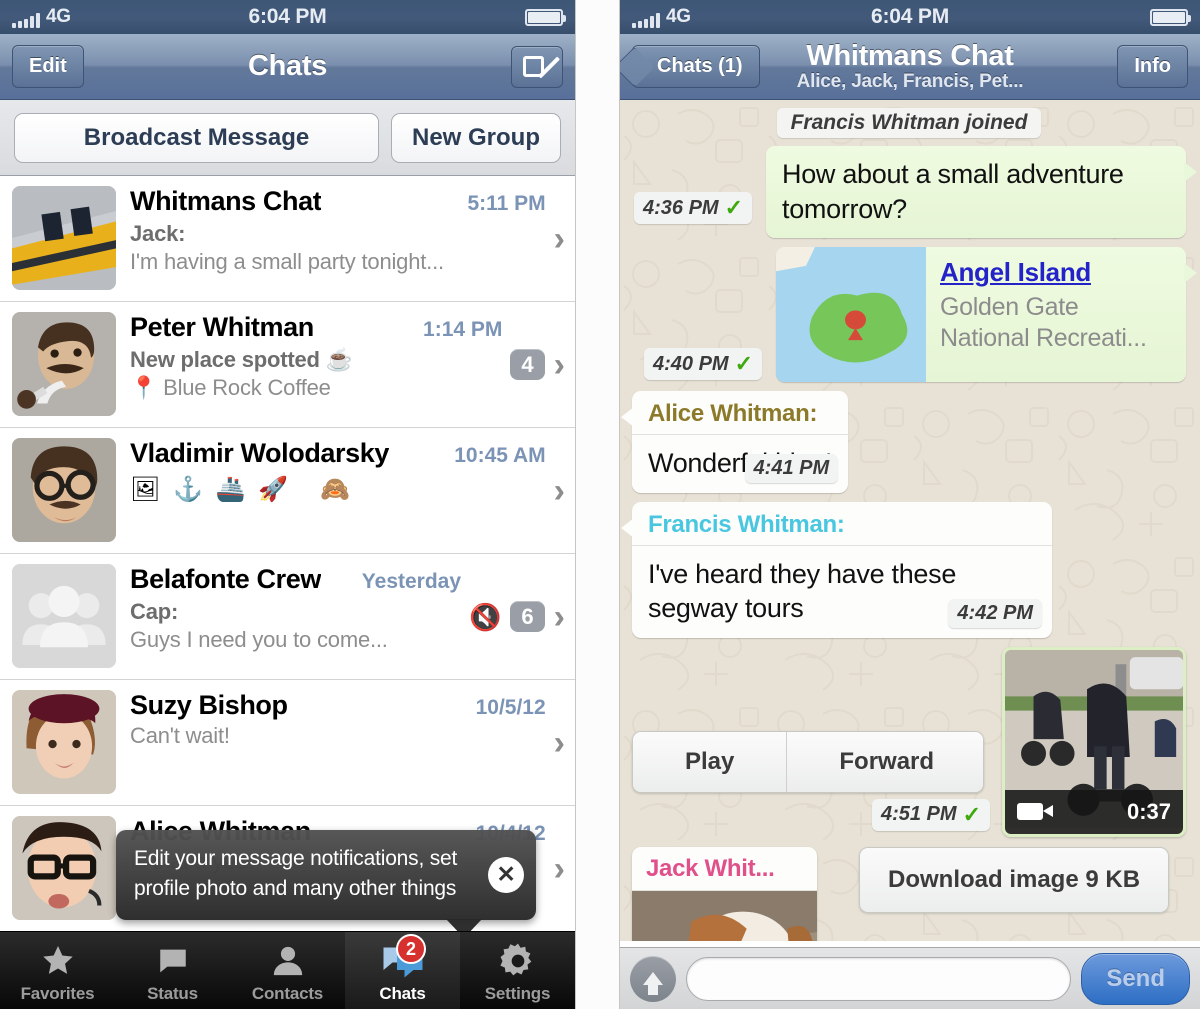 The height and width of the screenshot is (1009, 1200). I want to click on message-timestamp: 4:40 PM ✓, so click(703, 364).